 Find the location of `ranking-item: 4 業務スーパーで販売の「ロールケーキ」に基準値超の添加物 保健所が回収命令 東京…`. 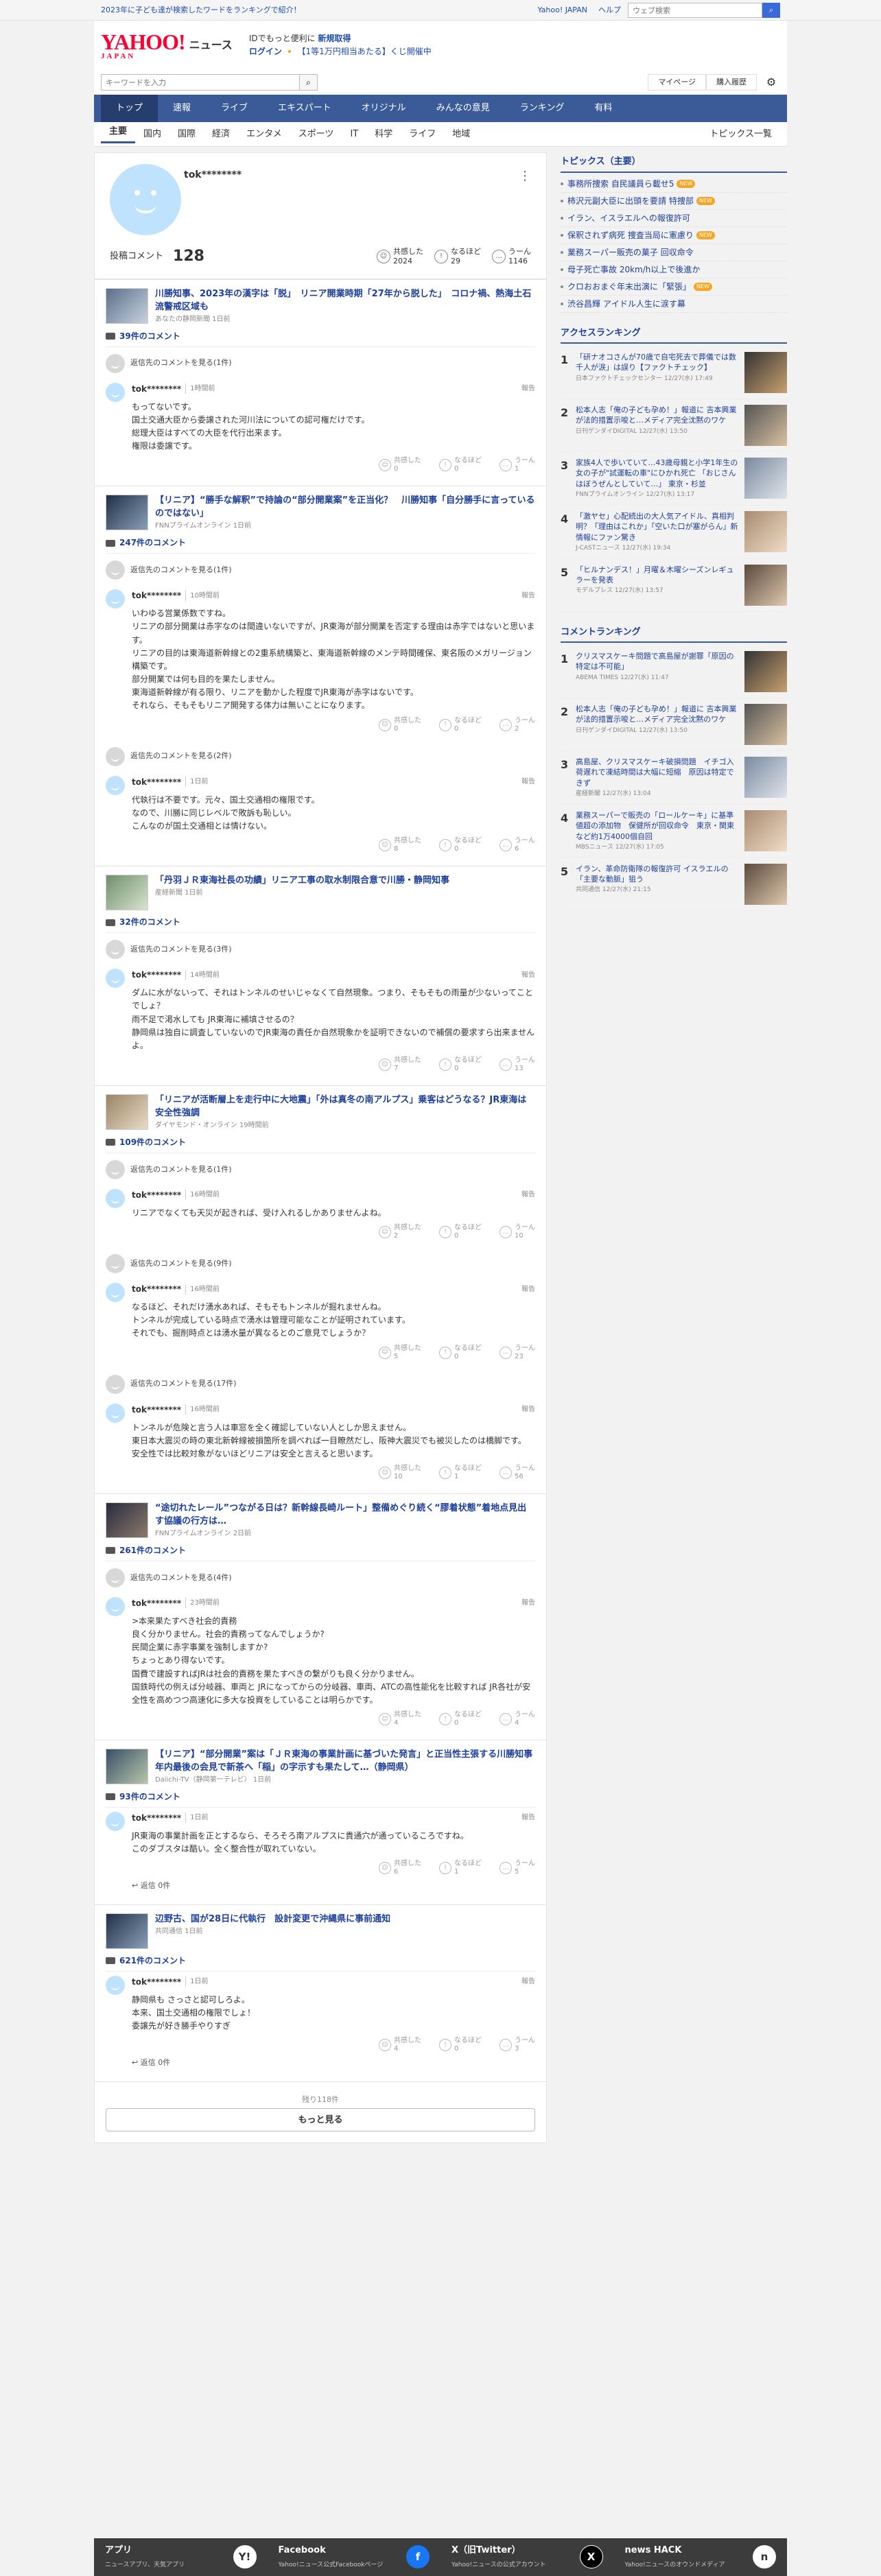

ranking-item: 4 業務スーパーで販売の「ロールケーキ」に基準値超の添加物 保健所が回収命令 東京… is located at coordinates (674, 831).